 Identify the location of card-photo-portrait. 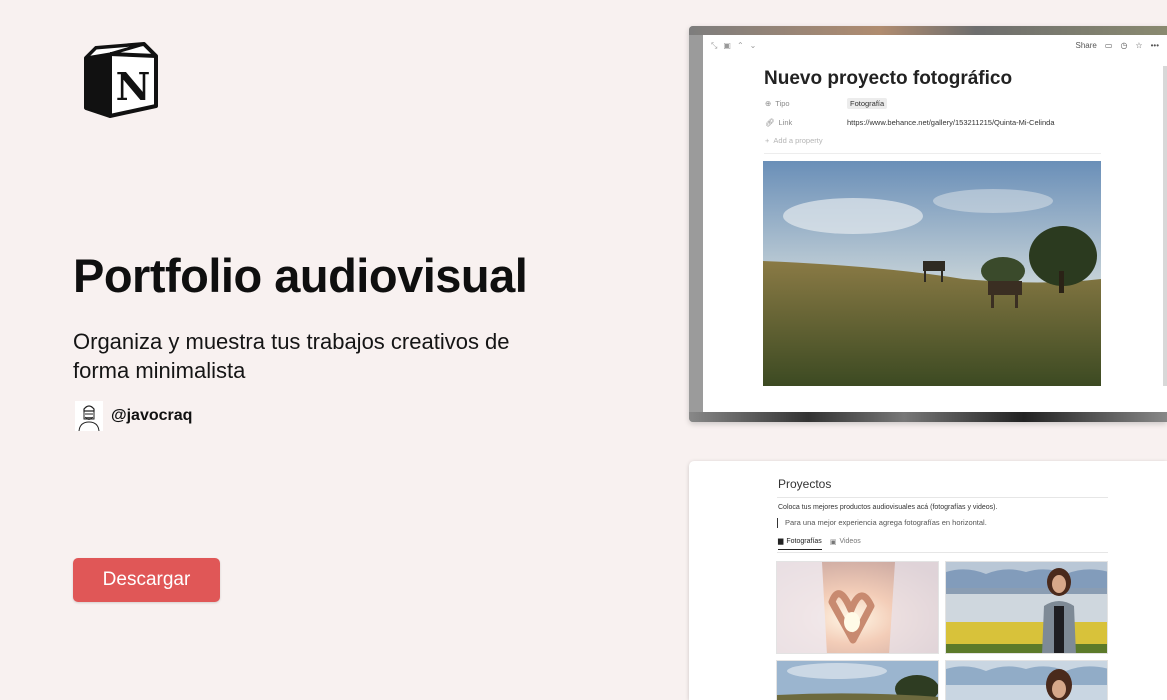
(1026, 607).